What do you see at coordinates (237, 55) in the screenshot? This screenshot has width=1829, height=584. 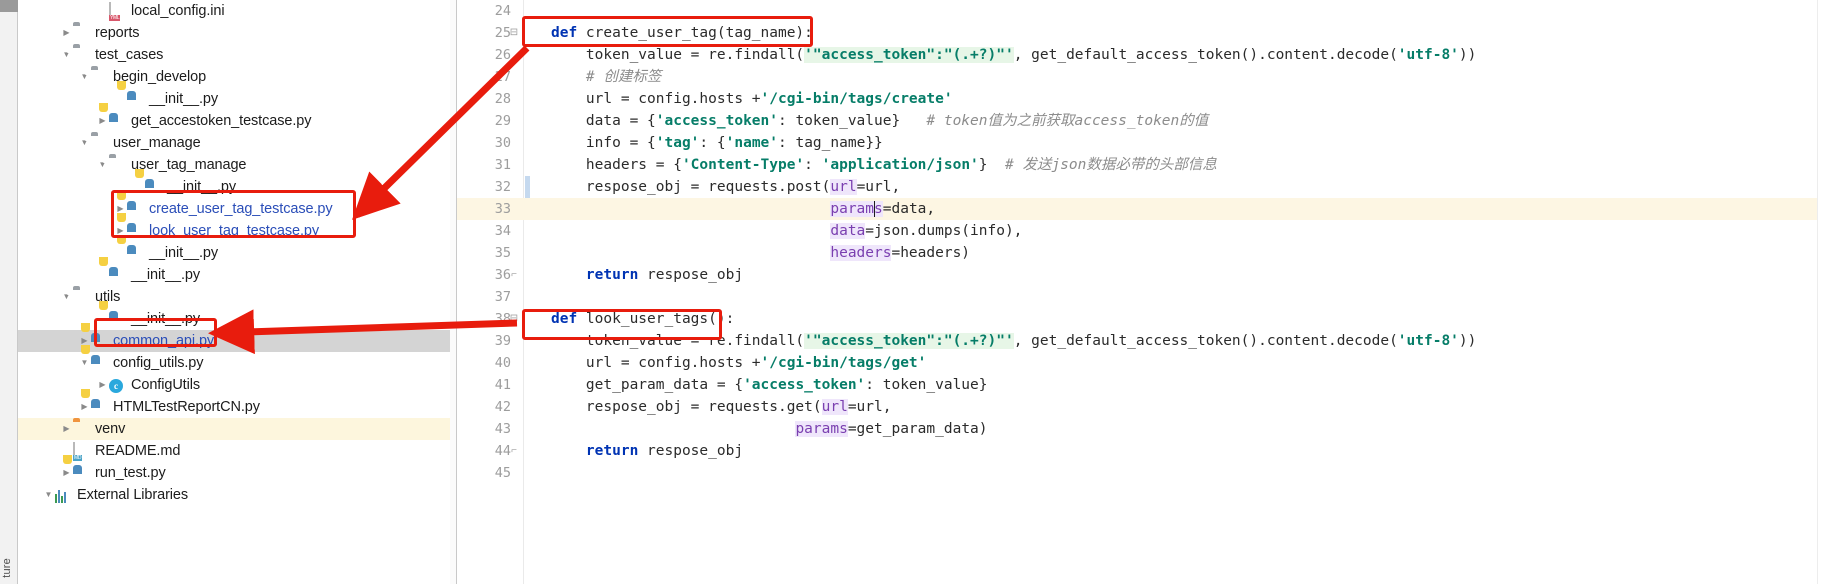 I see `tree-node-test-cases: ▼ test_cases` at bounding box center [237, 55].